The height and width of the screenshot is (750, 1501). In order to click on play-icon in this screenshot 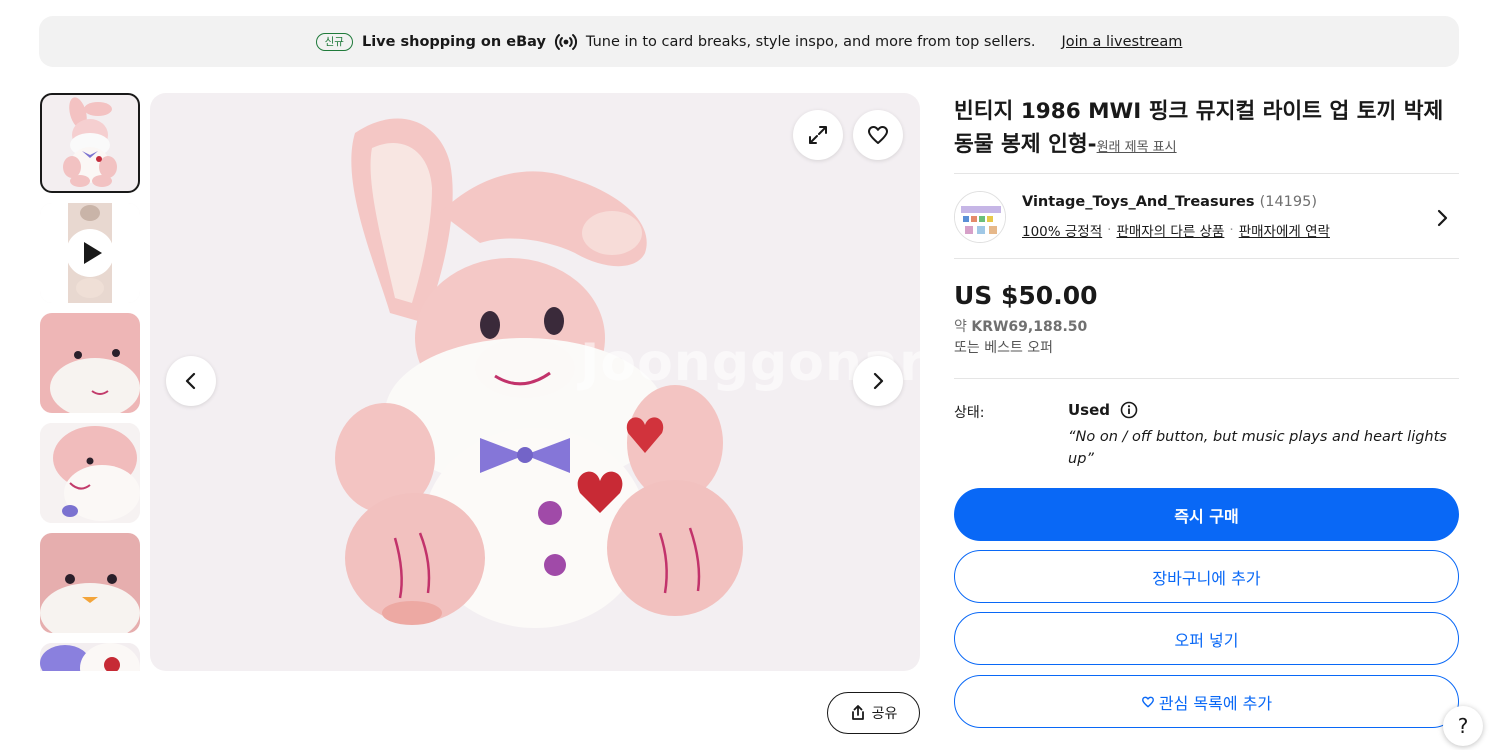, I will do `click(90, 253)`.